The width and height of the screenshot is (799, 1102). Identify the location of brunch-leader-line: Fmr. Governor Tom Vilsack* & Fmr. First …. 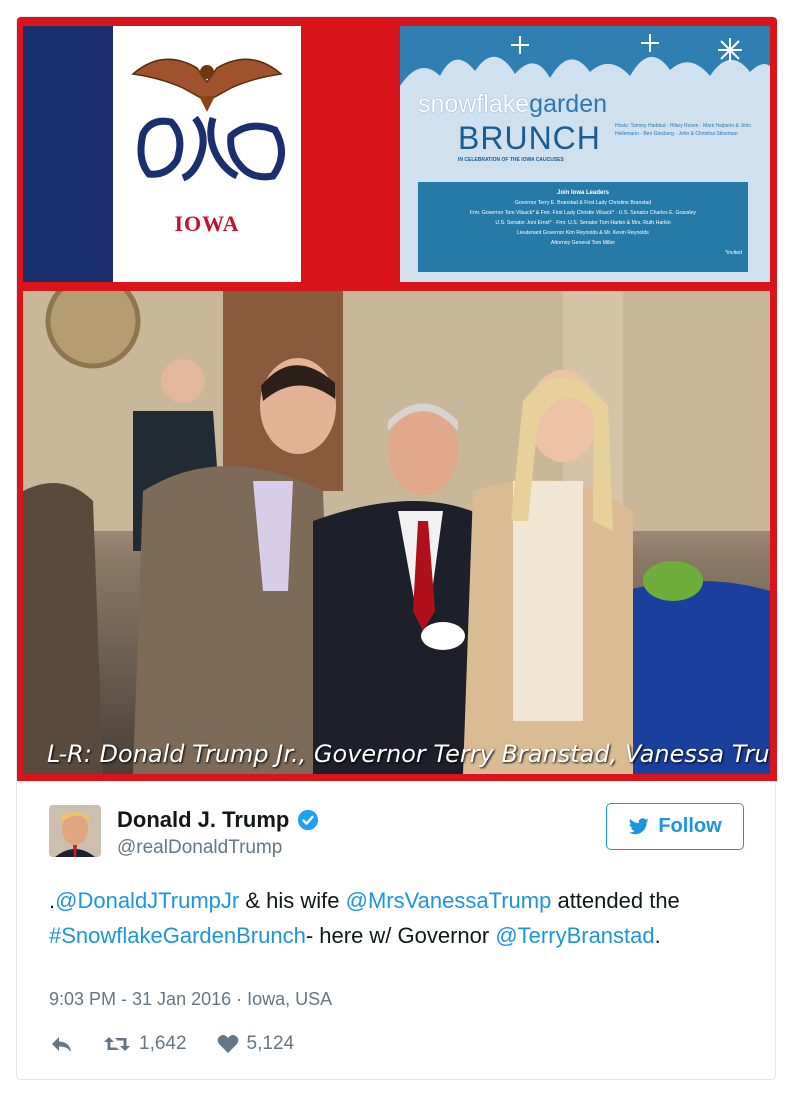
(582, 213).